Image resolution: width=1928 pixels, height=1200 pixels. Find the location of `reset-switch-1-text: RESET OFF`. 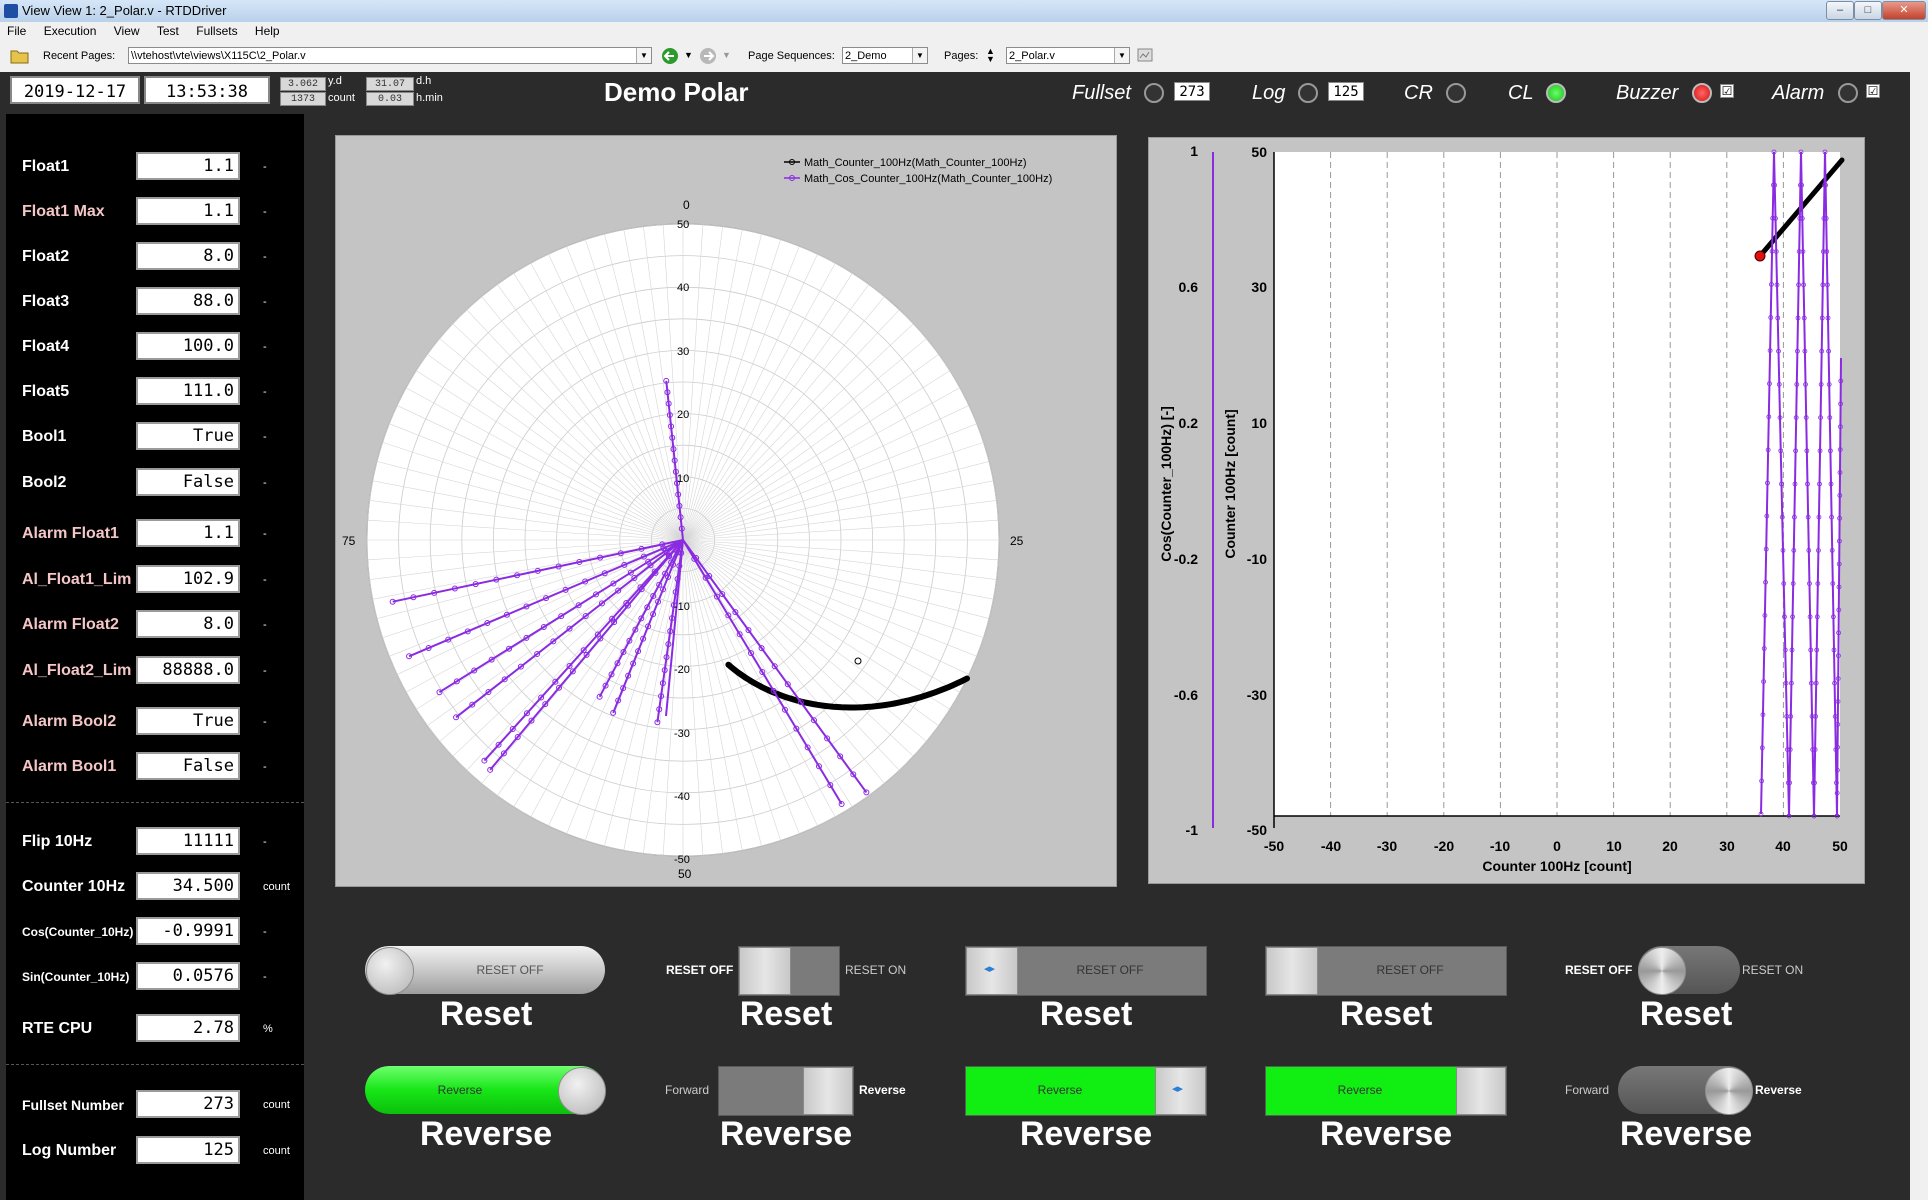

reset-switch-1-text: RESET OFF is located at coordinates (510, 970).